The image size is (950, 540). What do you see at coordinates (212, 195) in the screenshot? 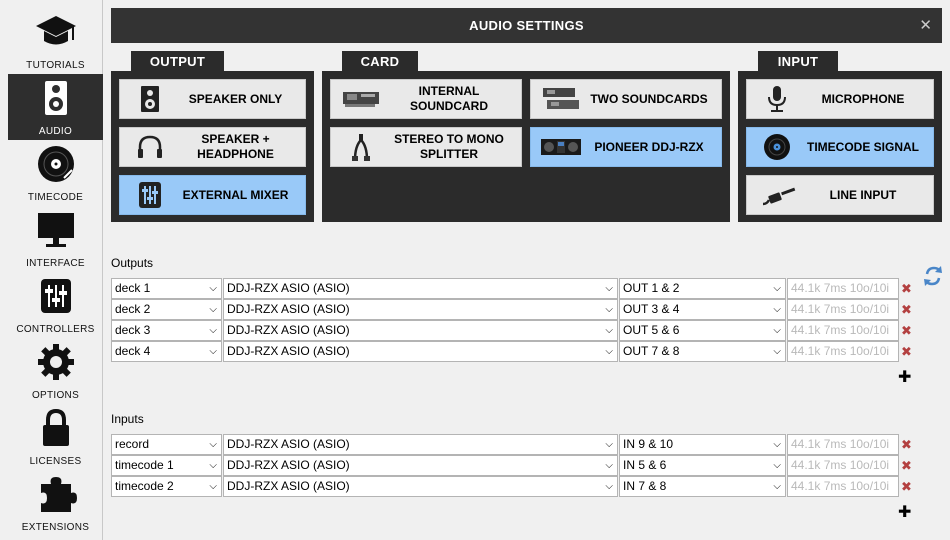
I see `output-option-external-mixer: EXTERNAL MIXER` at bounding box center [212, 195].